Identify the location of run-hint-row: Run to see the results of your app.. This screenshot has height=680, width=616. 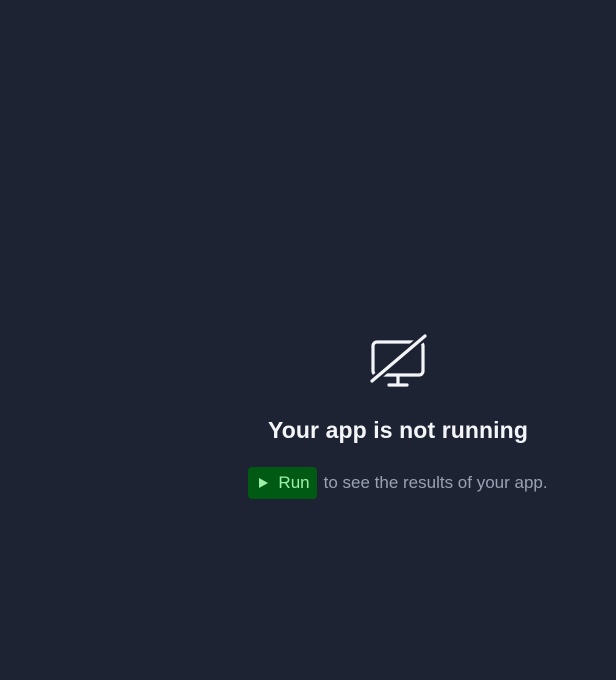
(398, 483).